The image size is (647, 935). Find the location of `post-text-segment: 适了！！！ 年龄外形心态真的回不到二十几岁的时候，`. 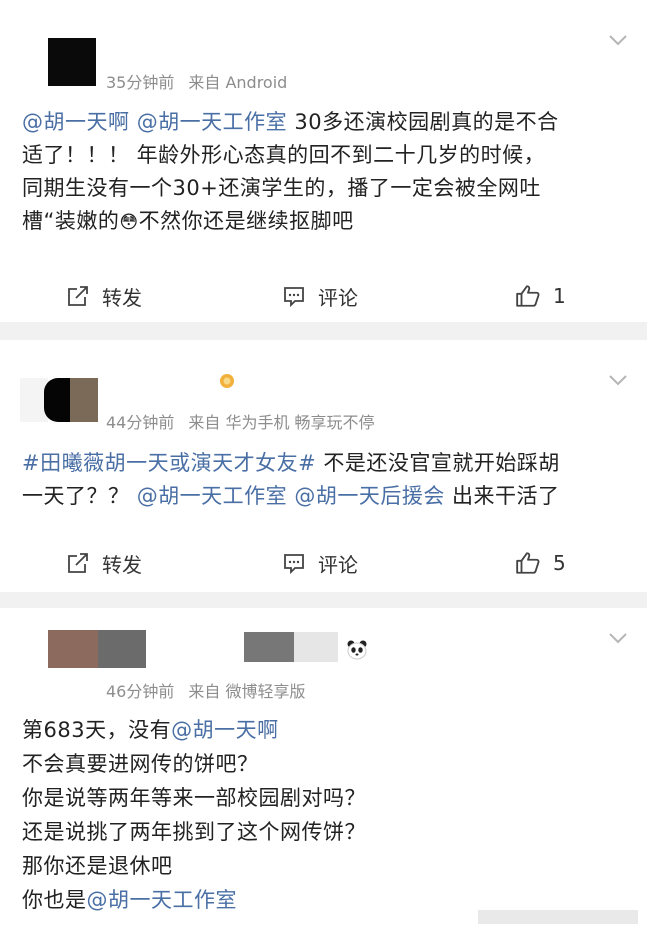

post-text-segment: 适了！！！ 年龄外形心态真的回不到二十几岁的时候， is located at coordinates (284, 155).